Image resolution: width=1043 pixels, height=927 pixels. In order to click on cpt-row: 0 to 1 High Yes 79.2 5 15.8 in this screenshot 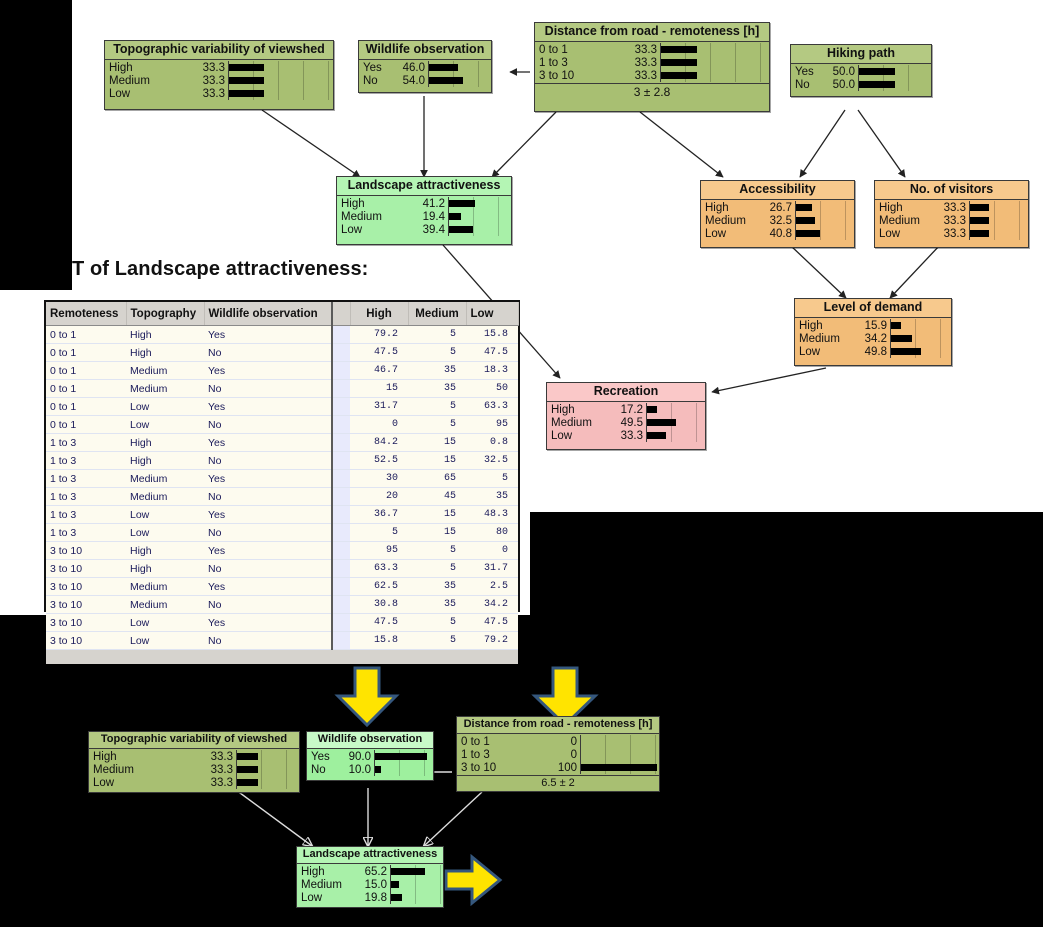, I will do `click(282, 334)`.